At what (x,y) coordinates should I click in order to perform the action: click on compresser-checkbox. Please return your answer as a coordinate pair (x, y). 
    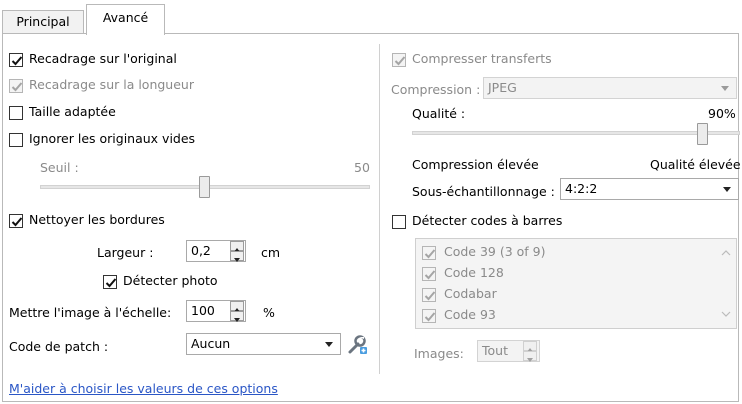
    Looking at the image, I should click on (399, 60).